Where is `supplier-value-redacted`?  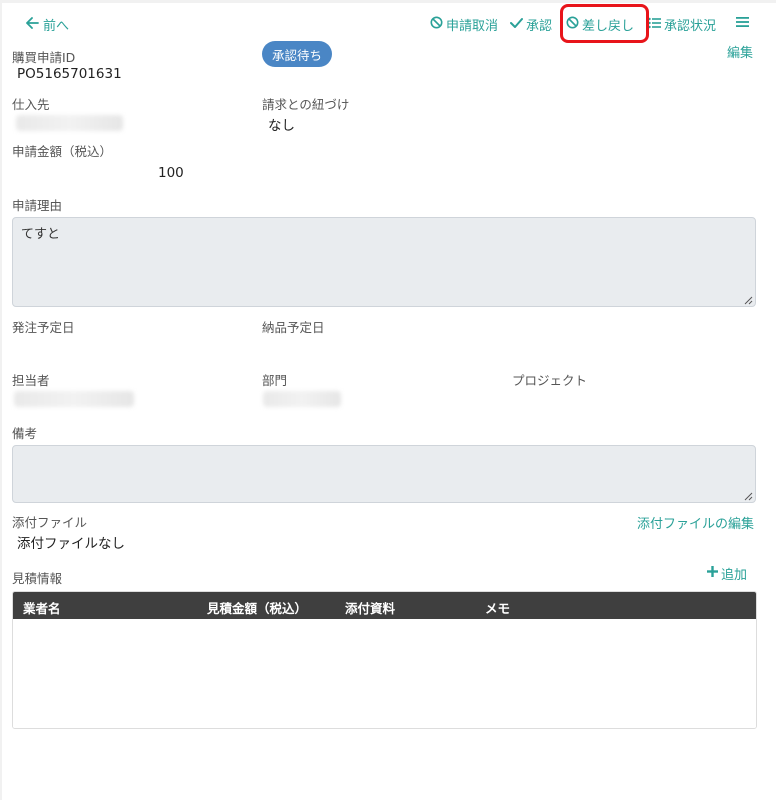
supplier-value-redacted is located at coordinates (69, 123).